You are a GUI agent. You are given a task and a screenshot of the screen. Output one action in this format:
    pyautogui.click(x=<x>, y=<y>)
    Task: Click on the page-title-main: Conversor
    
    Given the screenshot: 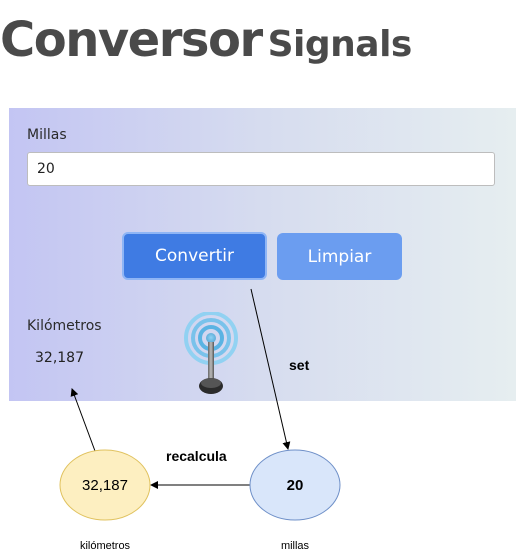 What is the action you would take?
    pyautogui.click(x=131, y=40)
    